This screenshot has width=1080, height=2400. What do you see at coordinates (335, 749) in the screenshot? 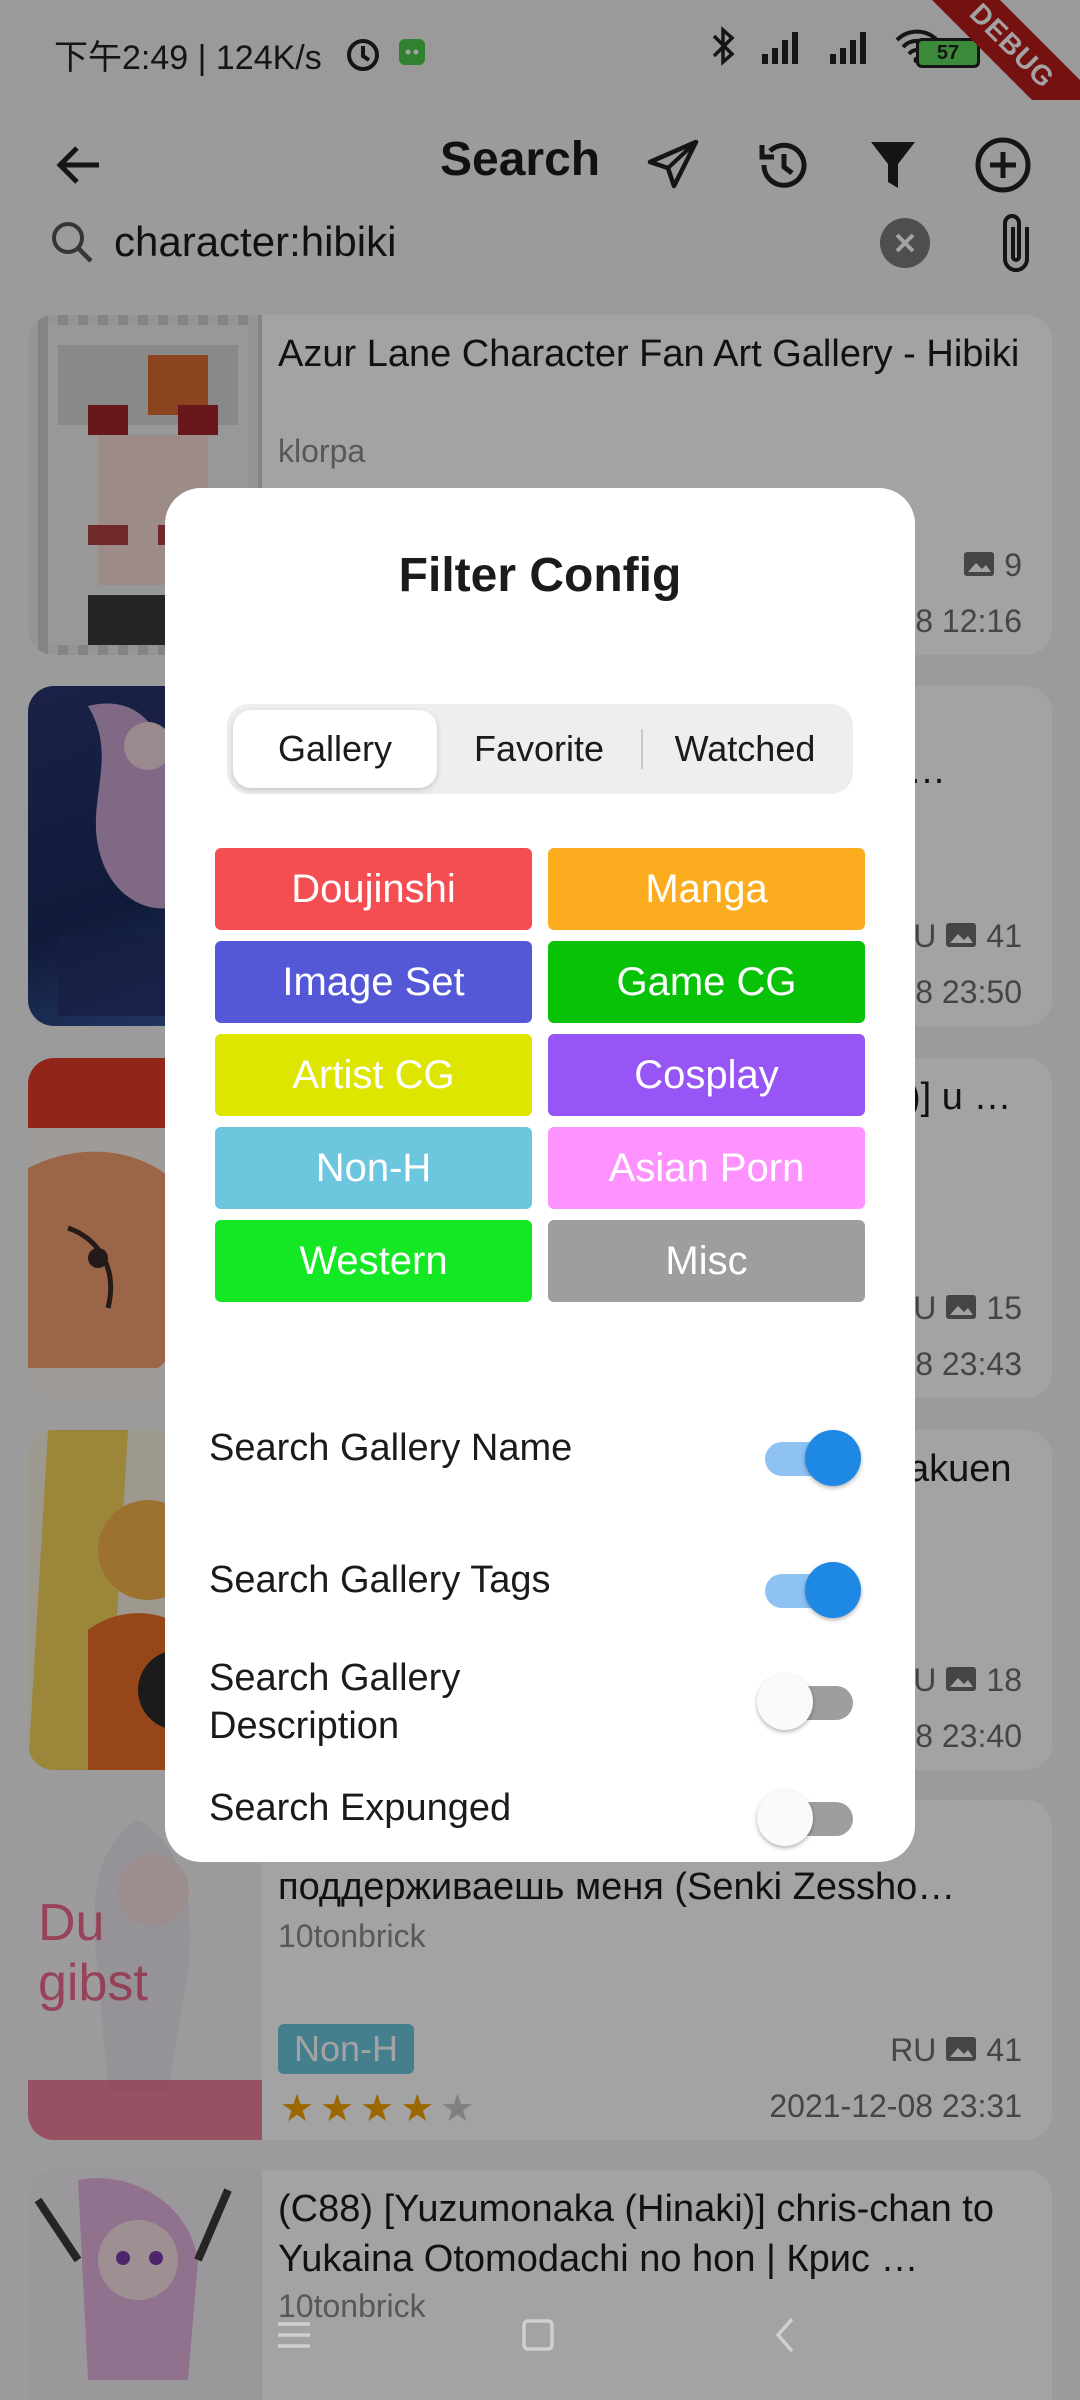
I see `tab-gallery: Gallery` at bounding box center [335, 749].